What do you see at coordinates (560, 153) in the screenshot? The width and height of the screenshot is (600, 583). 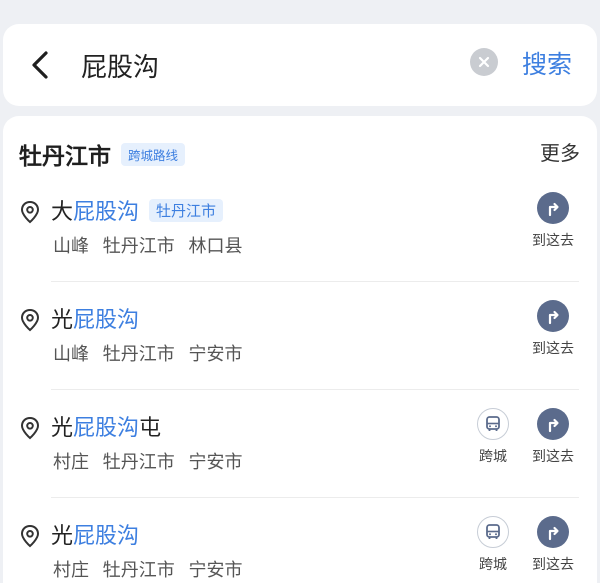 I see `more-button: 更多` at bounding box center [560, 153].